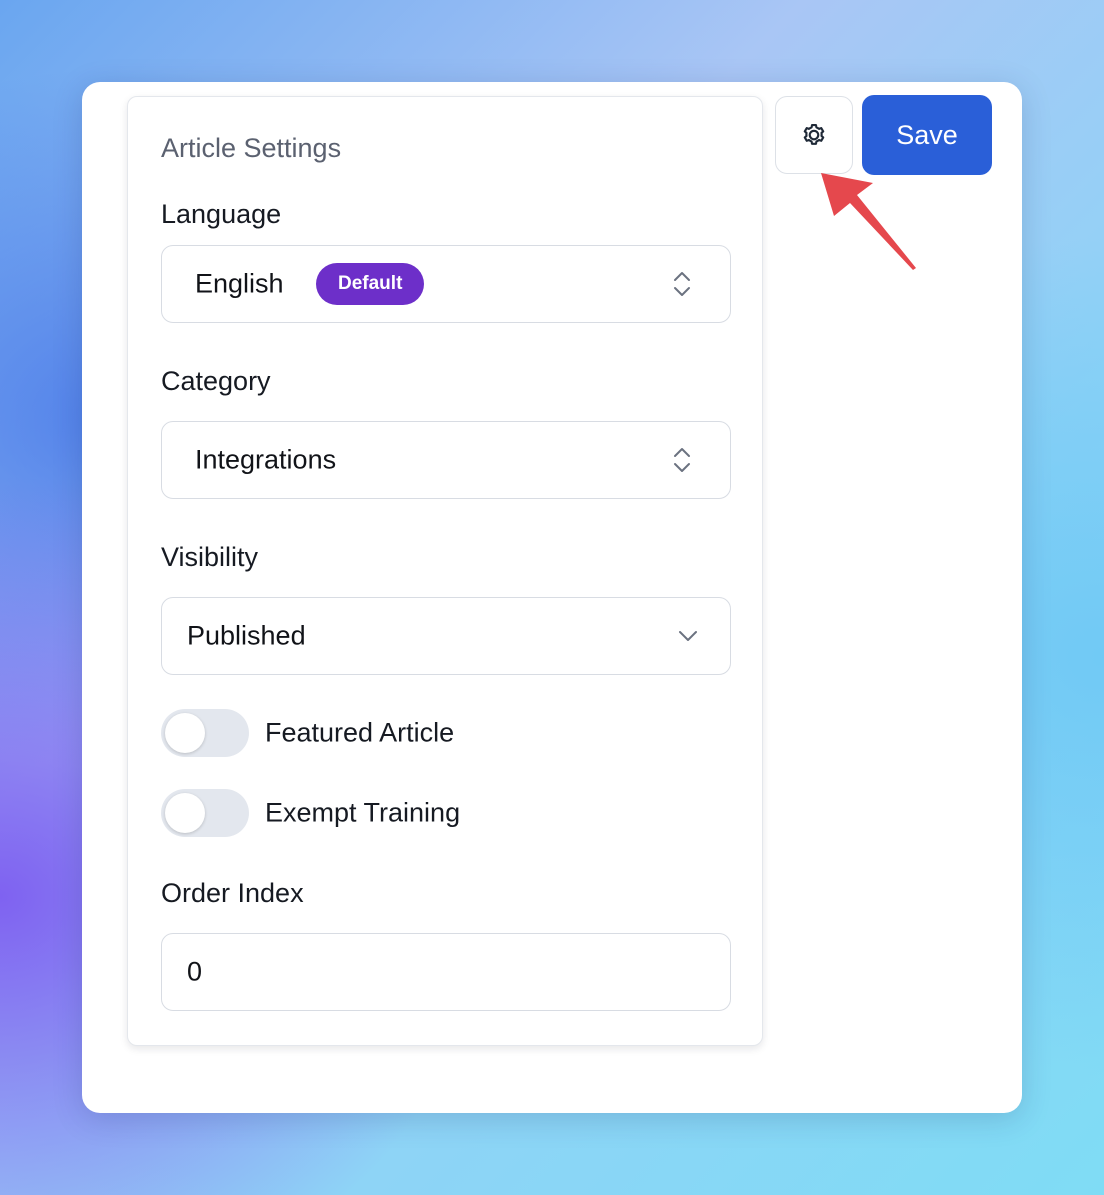  What do you see at coordinates (868, 221) in the screenshot?
I see `arrow-icon` at bounding box center [868, 221].